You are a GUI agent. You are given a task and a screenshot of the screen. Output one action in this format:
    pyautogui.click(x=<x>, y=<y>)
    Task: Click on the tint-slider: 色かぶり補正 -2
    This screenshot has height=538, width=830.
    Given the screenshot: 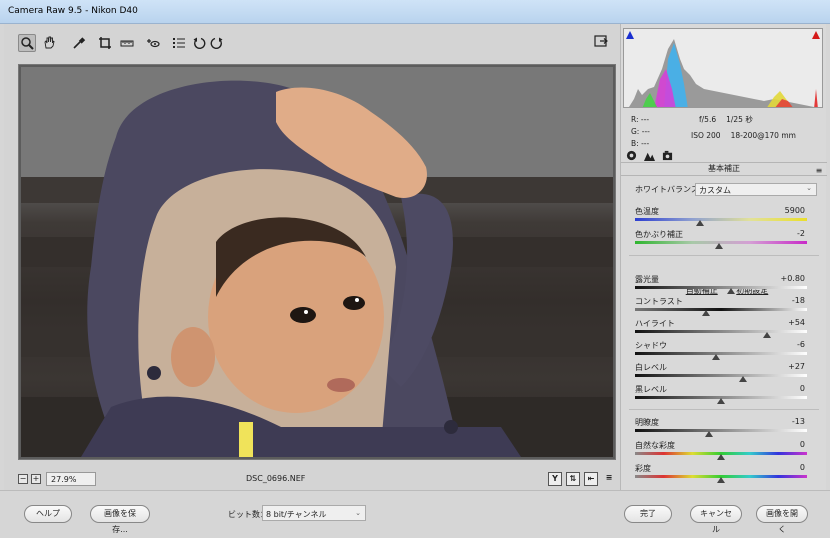 What is the action you would take?
    pyautogui.click(x=727, y=240)
    